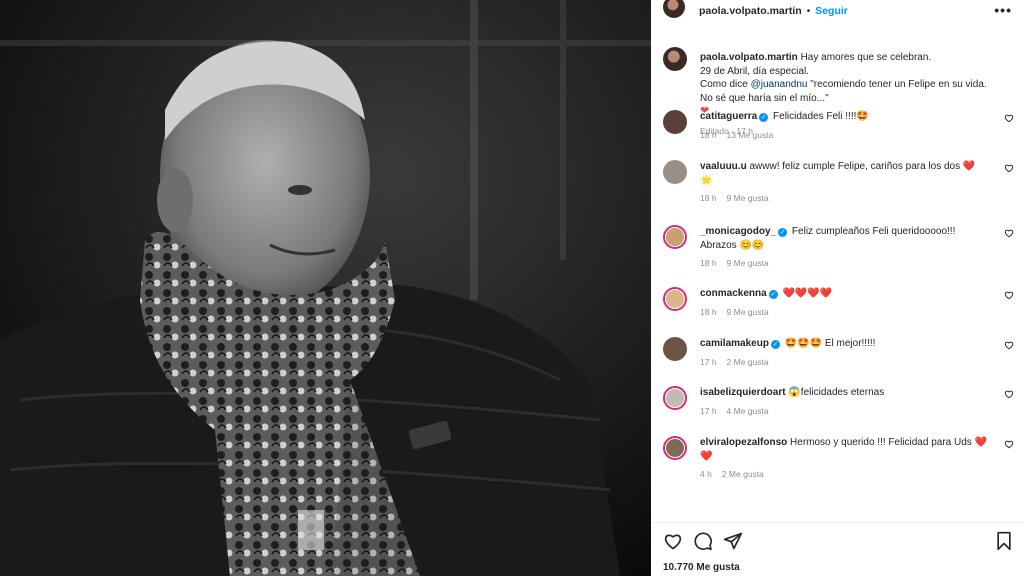 This screenshot has width=1024, height=576. Describe the element at coordinates (703, 541) in the screenshot. I see `comment-bubble-icon` at that location.